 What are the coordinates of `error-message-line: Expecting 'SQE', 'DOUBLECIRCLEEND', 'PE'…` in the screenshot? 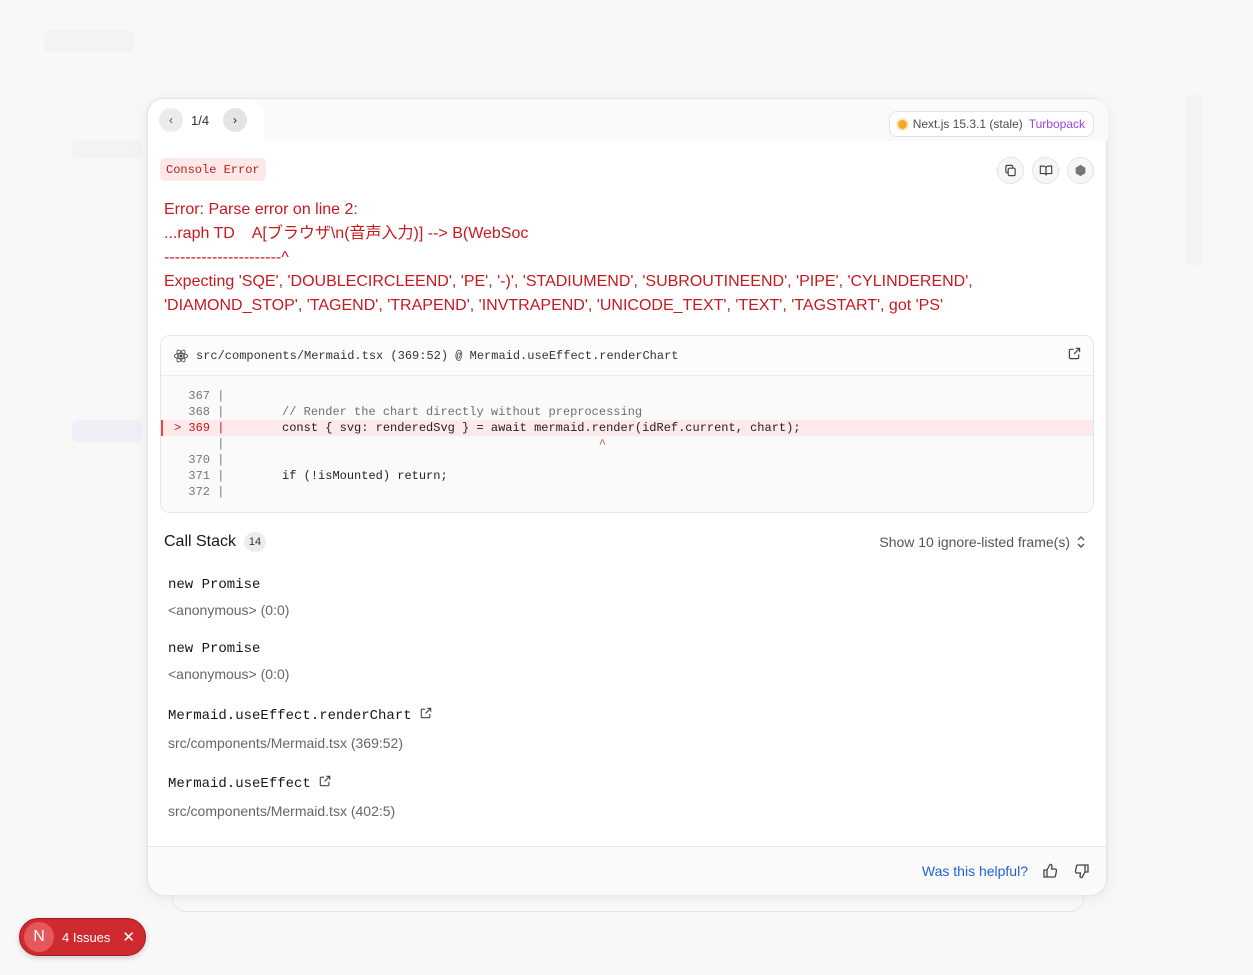 It's located at (568, 293).